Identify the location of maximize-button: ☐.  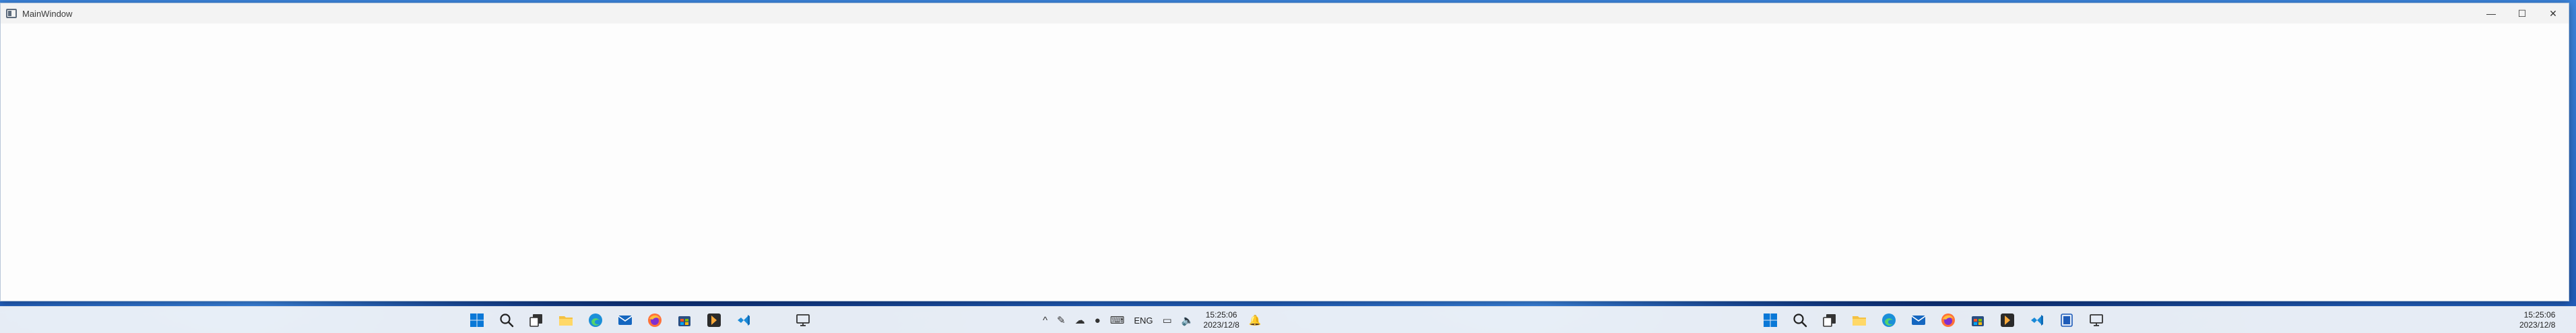
(2523, 13).